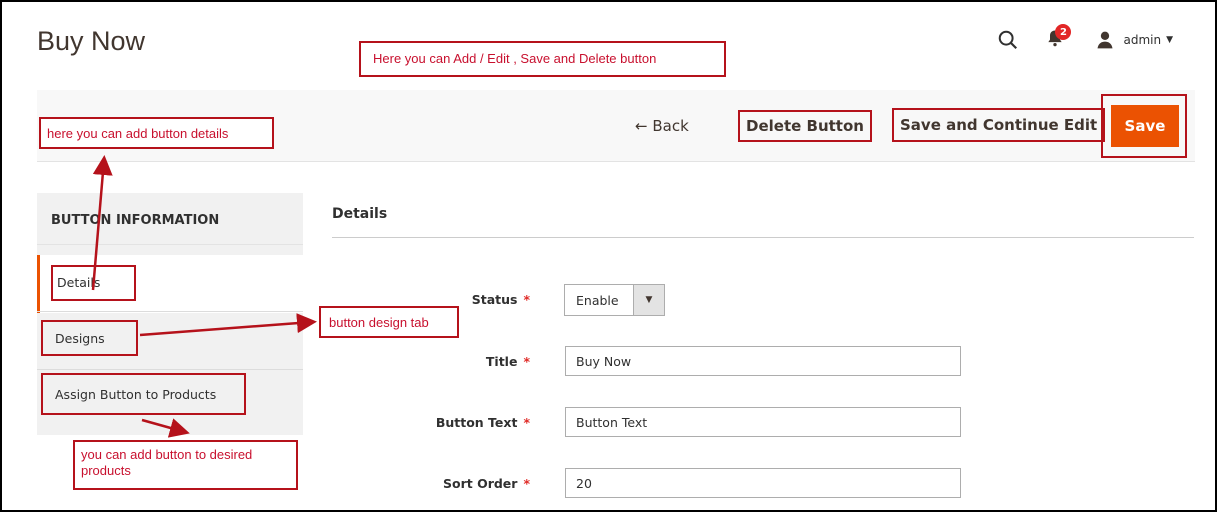 This screenshot has height=512, width=1217. I want to click on arrow-to-design-tab, so click(228, 325).